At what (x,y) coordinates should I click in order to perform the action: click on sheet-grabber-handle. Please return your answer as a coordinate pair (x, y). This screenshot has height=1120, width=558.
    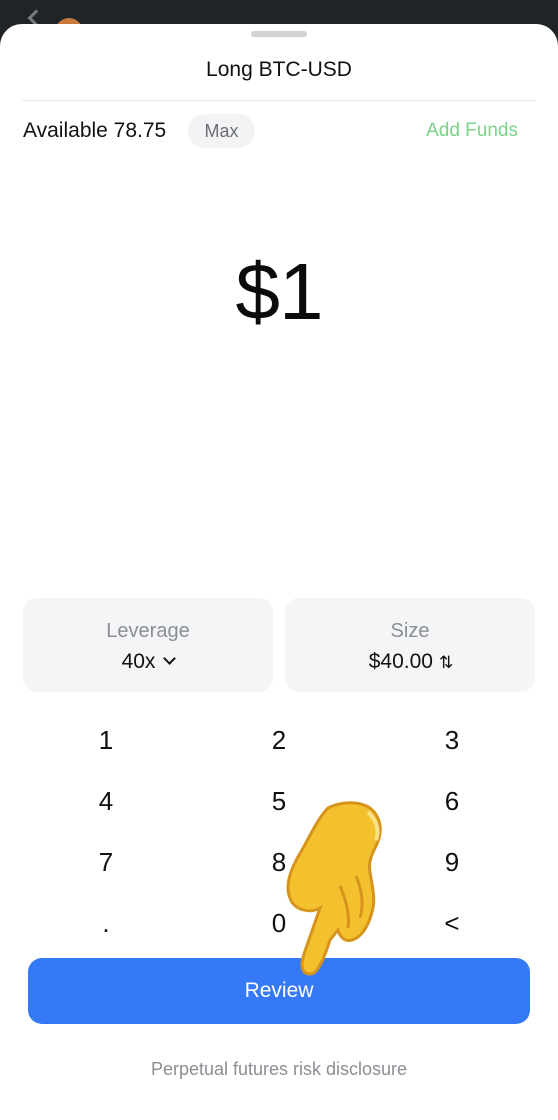
    Looking at the image, I should click on (279, 34).